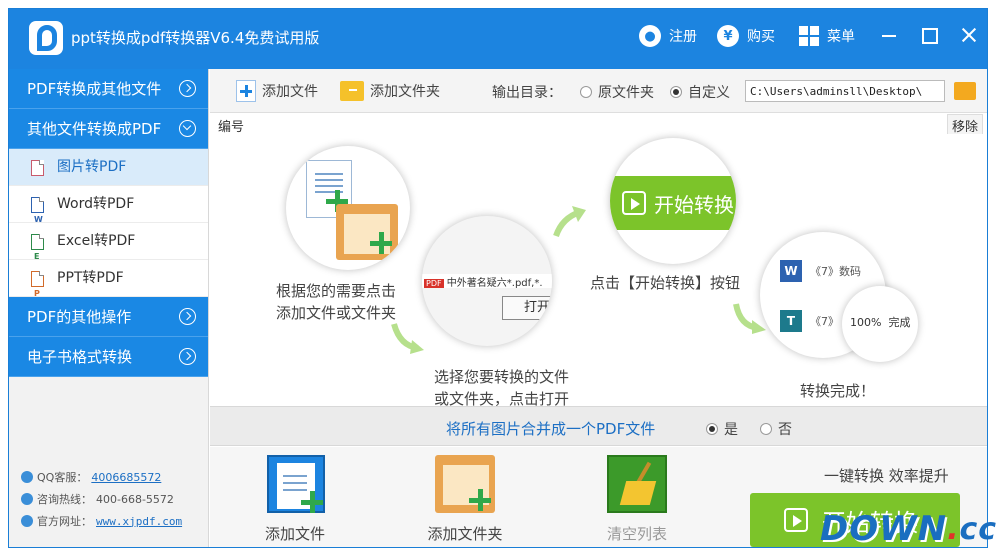 This screenshot has height=556, width=996. What do you see at coordinates (683, 37) in the screenshot?
I see `register-label: 注册` at bounding box center [683, 37].